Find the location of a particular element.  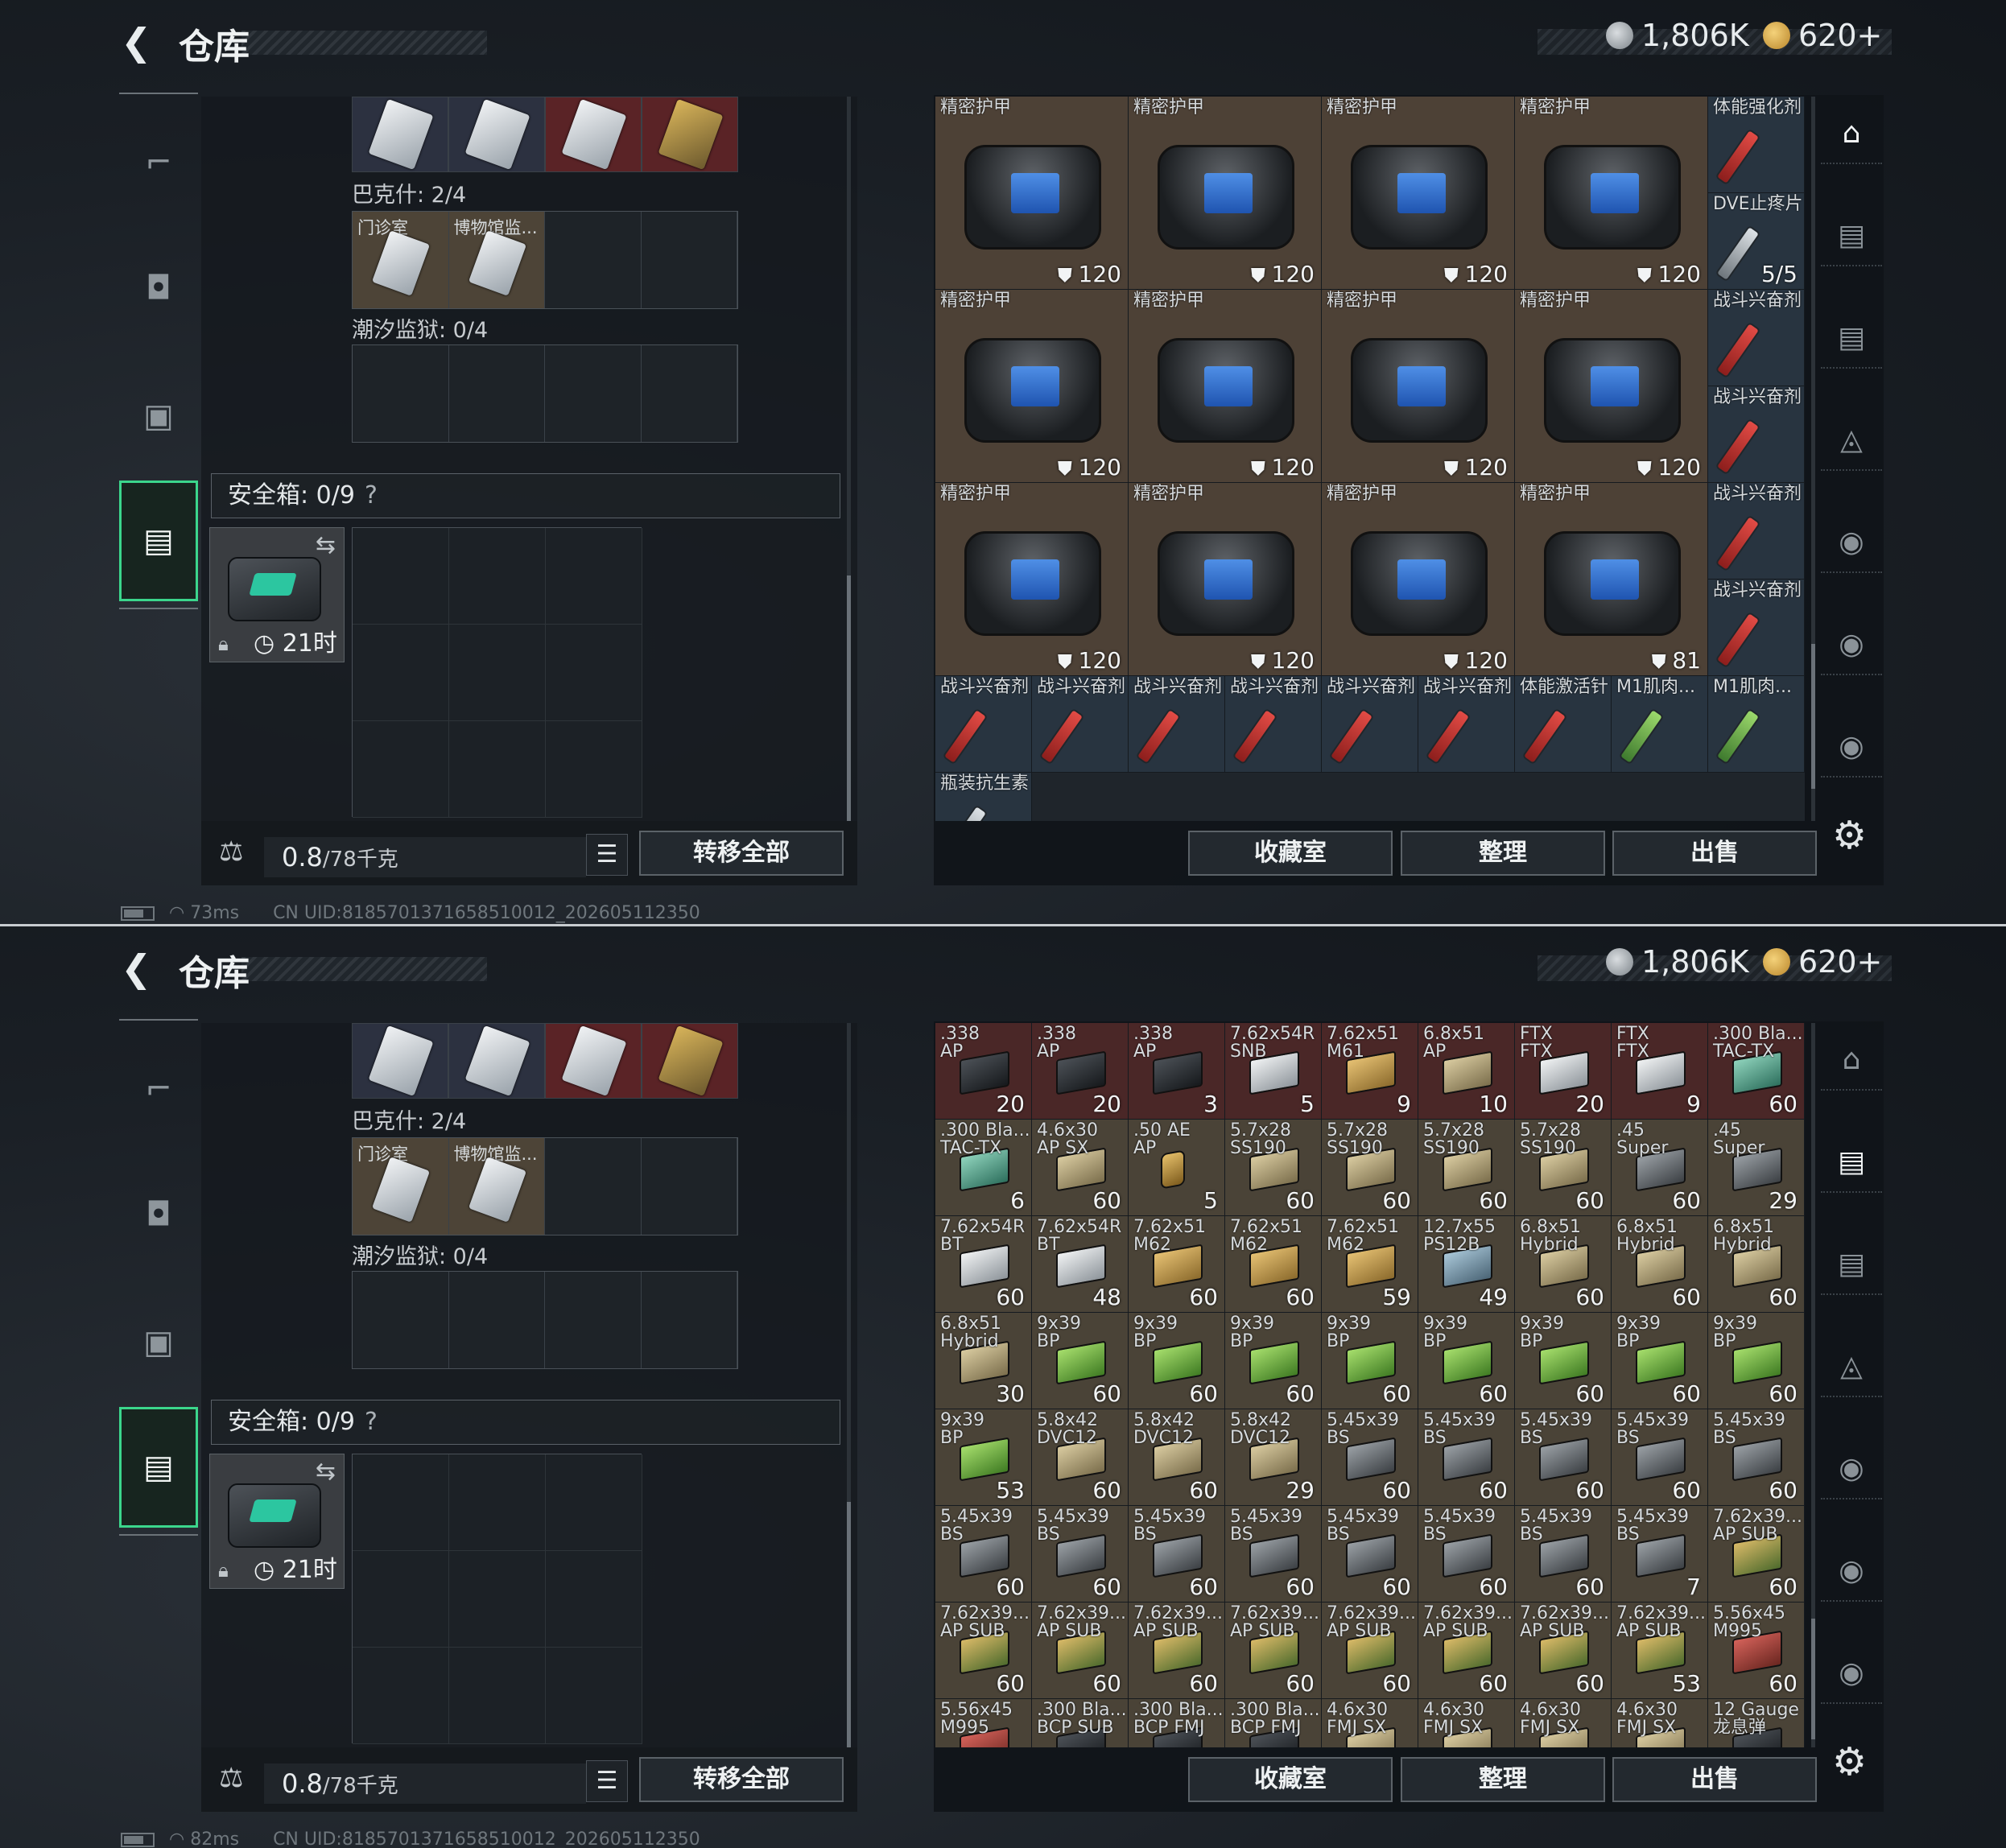

gun-icon: ⌐ is located at coordinates (158, 1089).